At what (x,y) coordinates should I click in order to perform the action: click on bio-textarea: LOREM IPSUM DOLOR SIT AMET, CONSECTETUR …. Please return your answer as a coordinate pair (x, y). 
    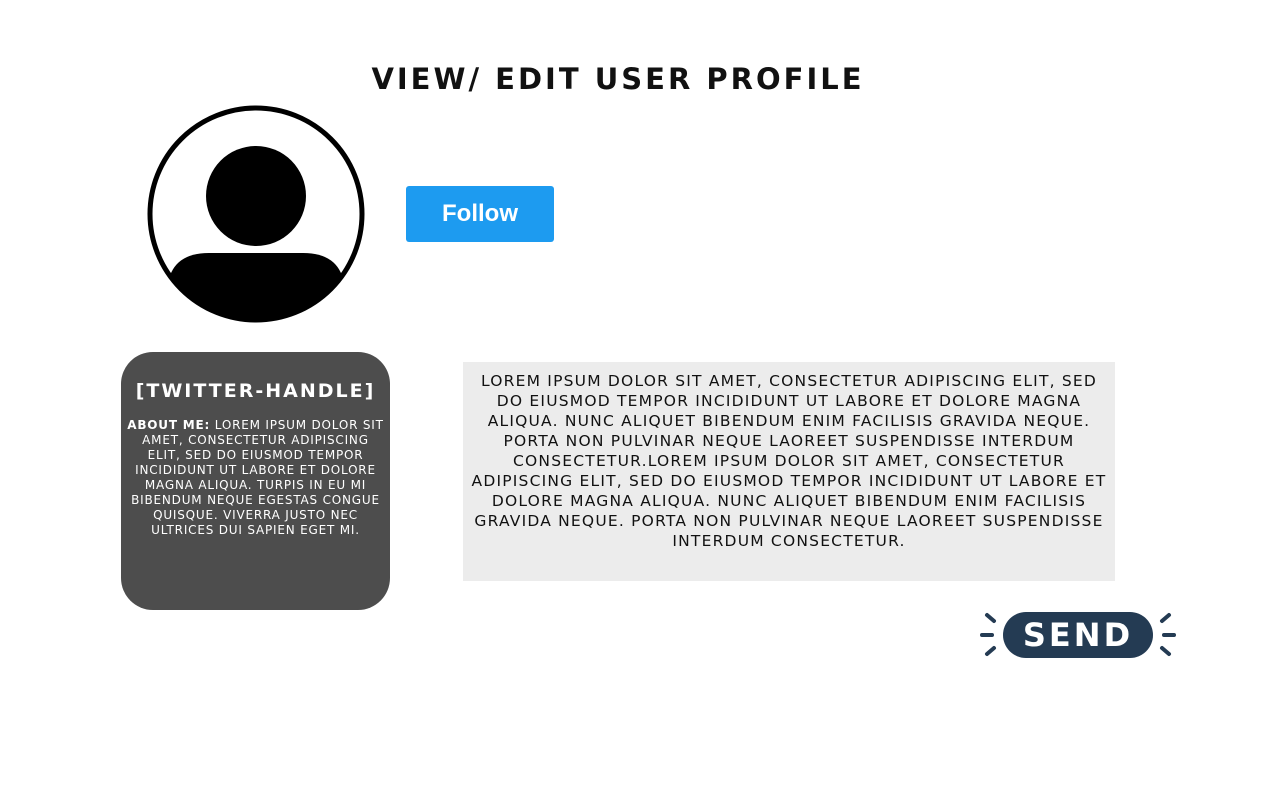
    Looking at the image, I should click on (789, 471).